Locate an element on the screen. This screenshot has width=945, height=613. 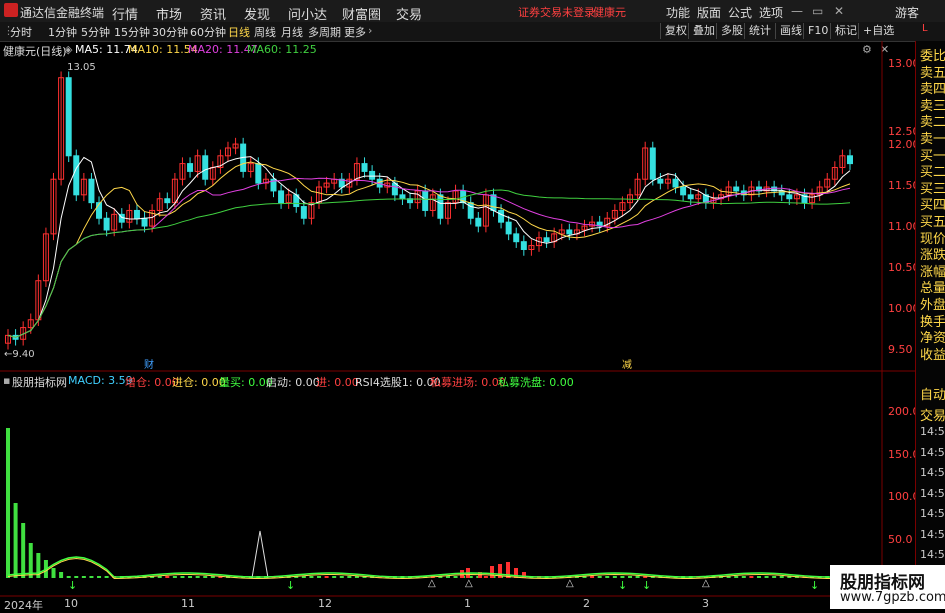
title-stock-name: 健康元 is located at coordinates (609, 12).